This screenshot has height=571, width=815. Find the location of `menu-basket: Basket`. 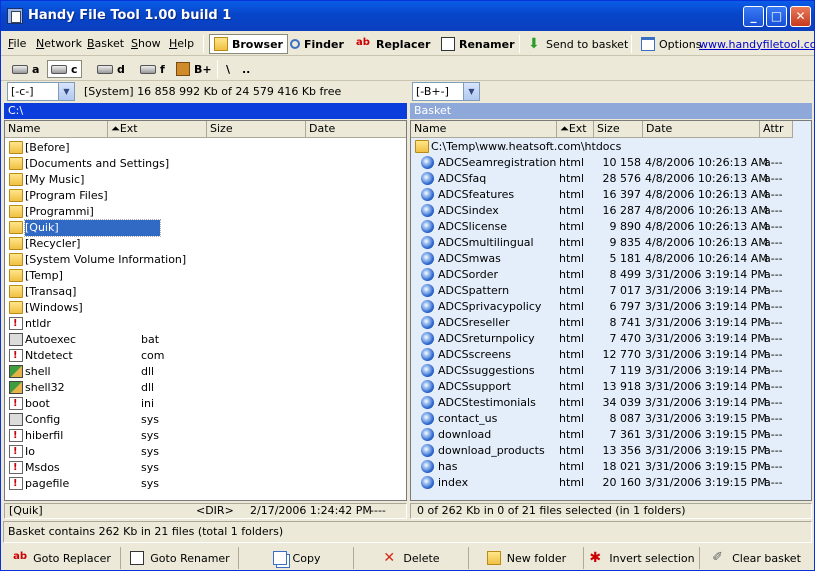

menu-basket: Basket is located at coordinates (105, 43).